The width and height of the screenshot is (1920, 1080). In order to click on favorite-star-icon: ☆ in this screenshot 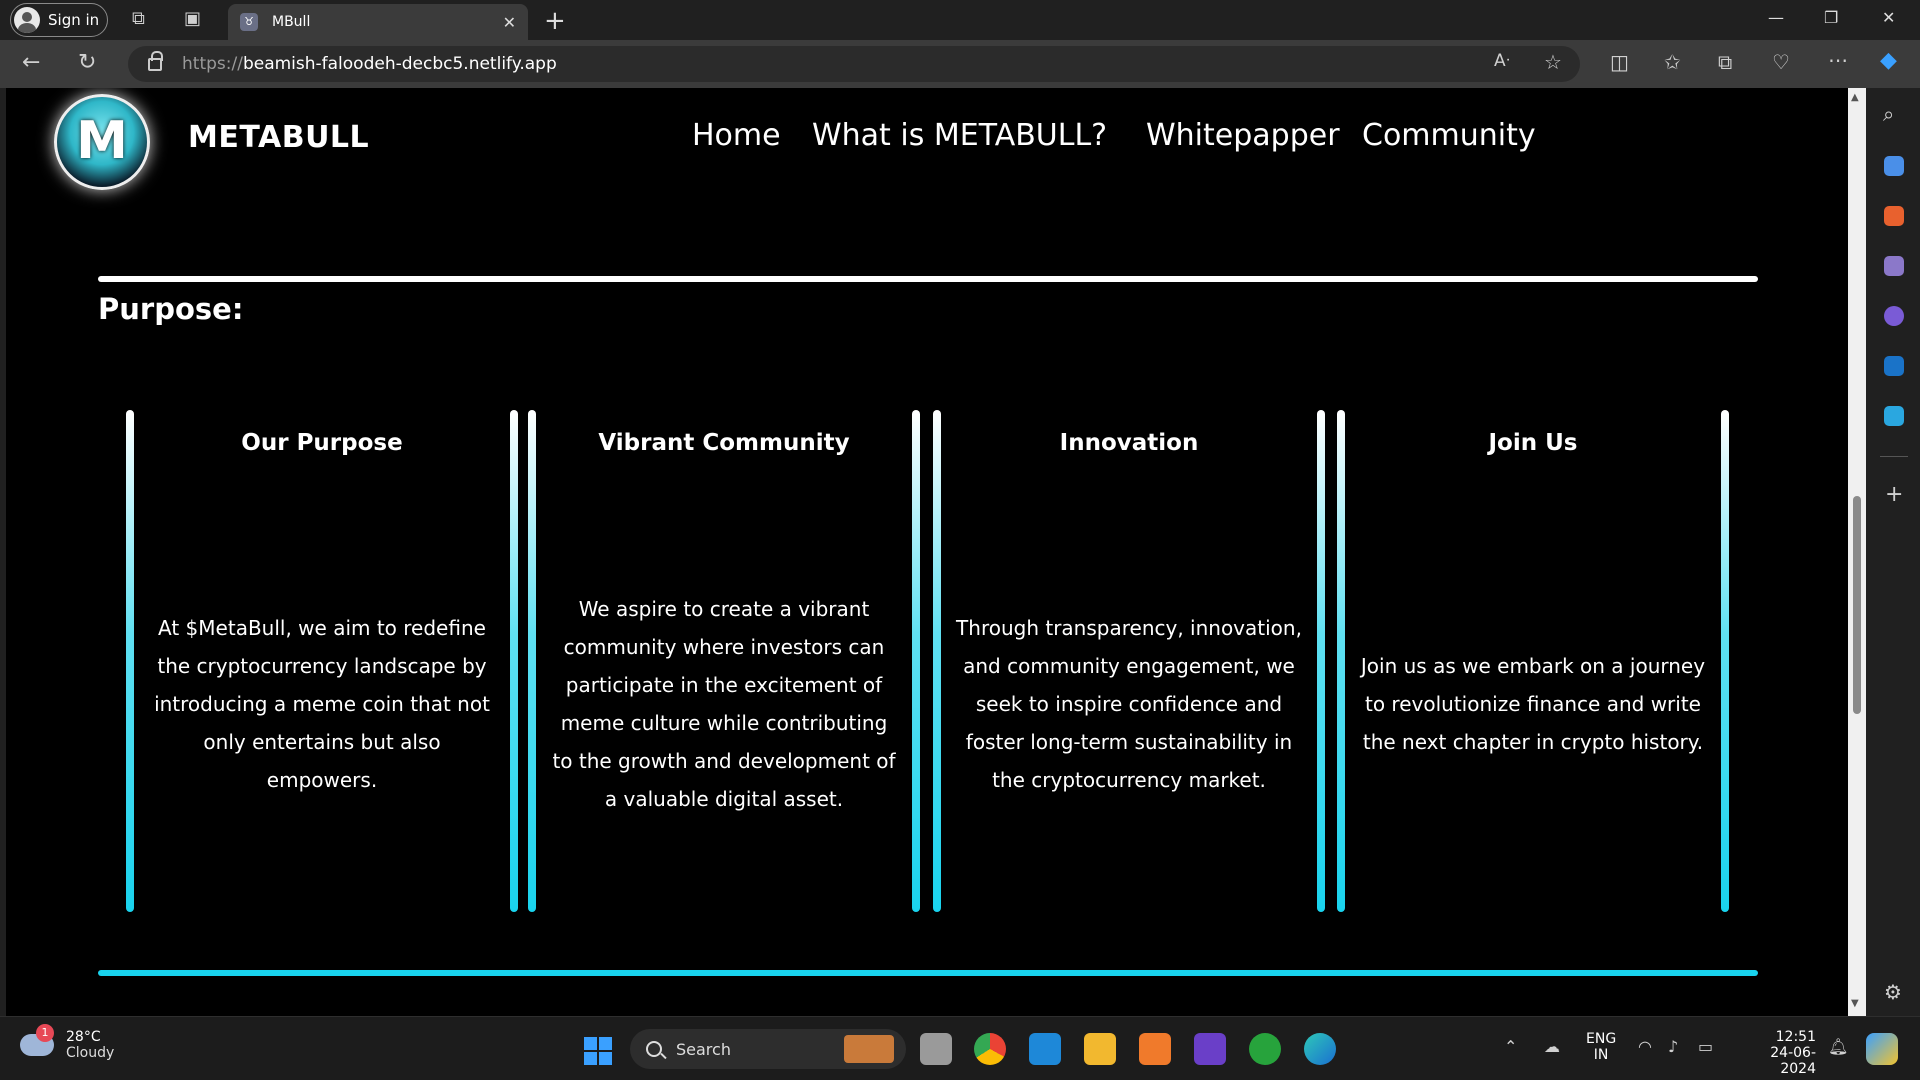, I will do `click(1553, 62)`.